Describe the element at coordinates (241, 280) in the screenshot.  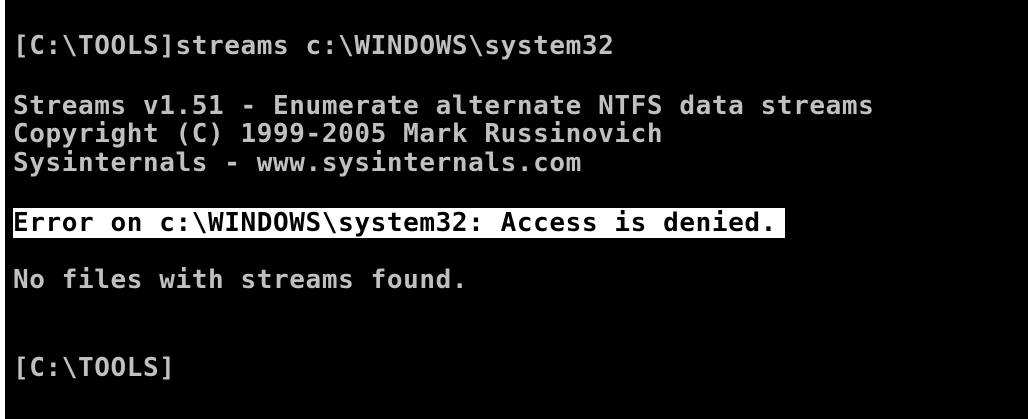
I see `result-line: No files with streams found.` at that location.